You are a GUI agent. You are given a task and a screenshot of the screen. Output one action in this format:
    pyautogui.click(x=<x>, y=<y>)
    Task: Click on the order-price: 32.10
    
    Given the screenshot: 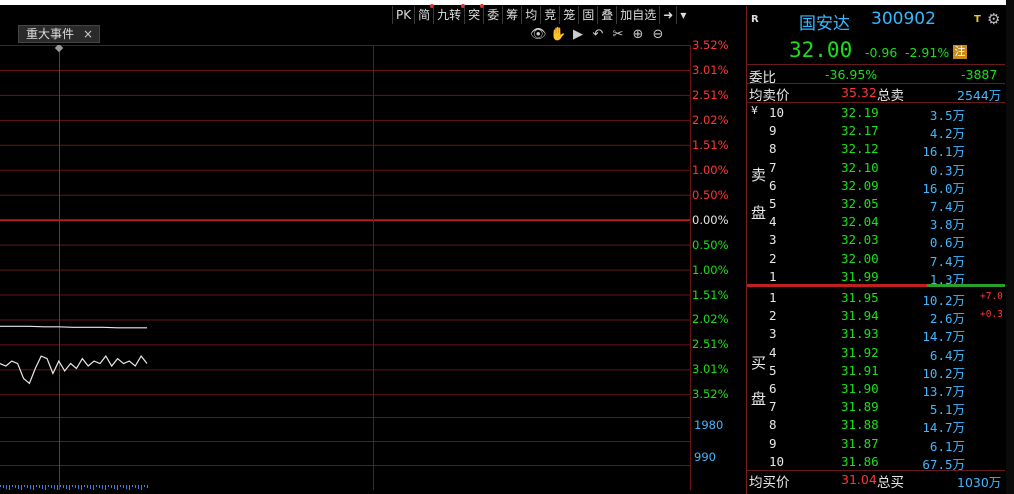 What is the action you would take?
    pyautogui.click(x=860, y=167)
    